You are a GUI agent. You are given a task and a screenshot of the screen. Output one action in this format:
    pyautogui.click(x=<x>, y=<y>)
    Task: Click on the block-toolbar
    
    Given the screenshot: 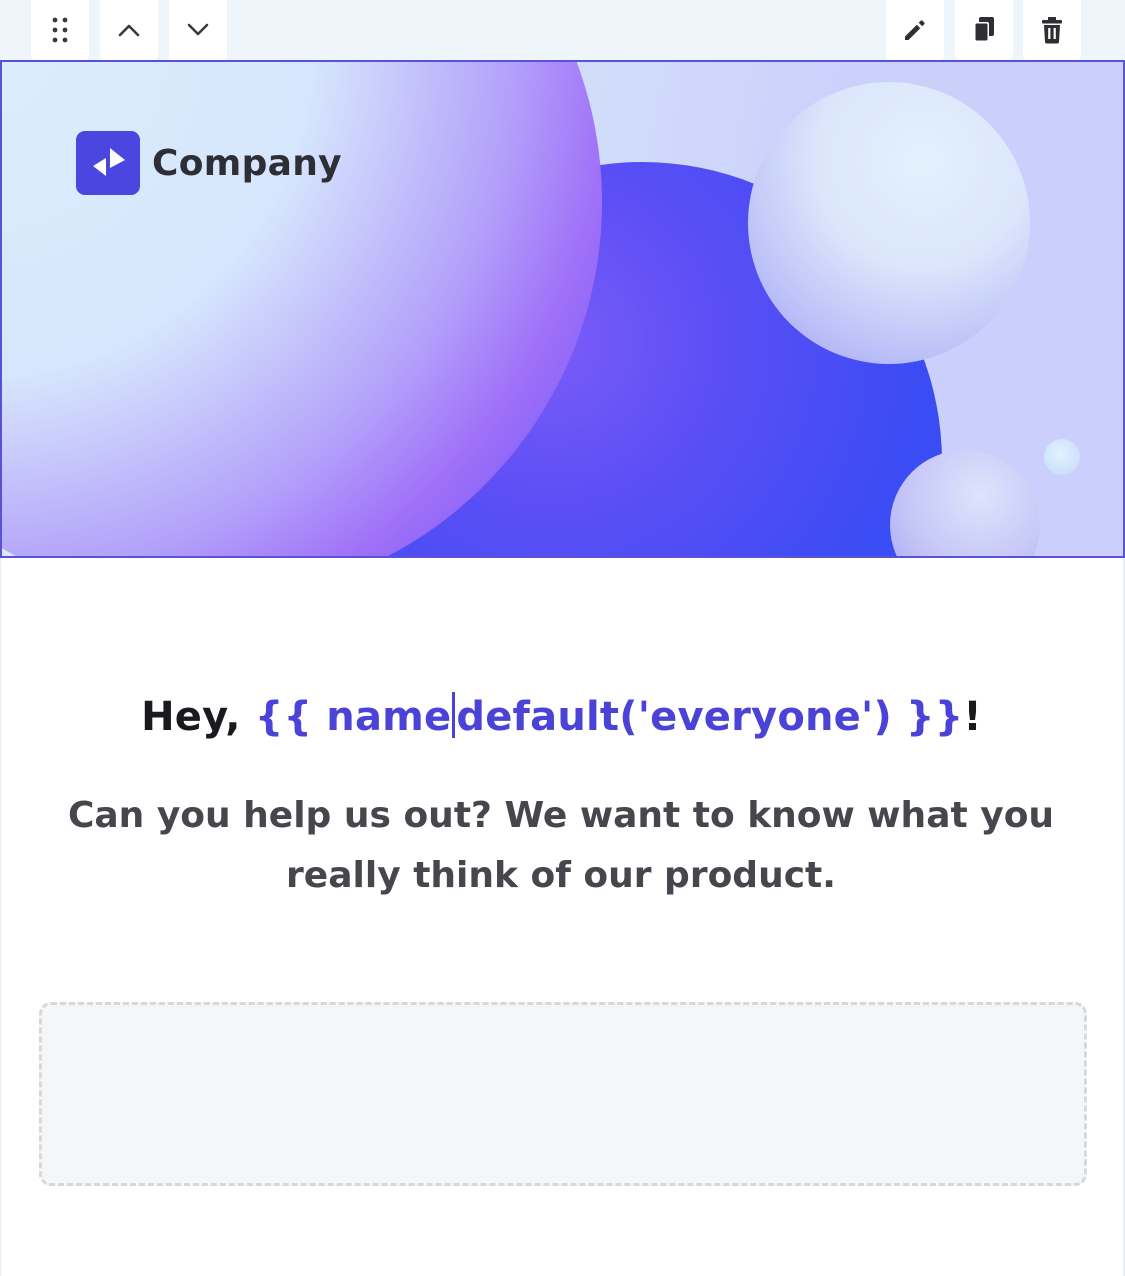 What is the action you would take?
    pyautogui.click(x=562, y=30)
    